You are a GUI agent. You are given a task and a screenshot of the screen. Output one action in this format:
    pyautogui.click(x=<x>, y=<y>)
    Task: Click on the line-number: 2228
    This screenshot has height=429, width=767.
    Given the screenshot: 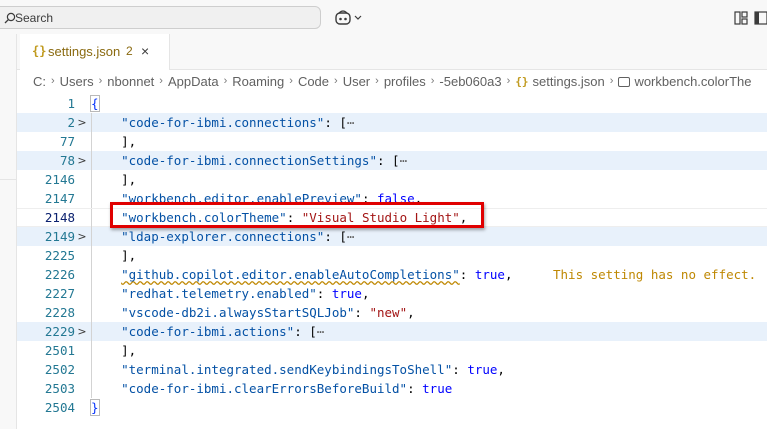 What is the action you would take?
    pyautogui.click(x=59, y=312)
    